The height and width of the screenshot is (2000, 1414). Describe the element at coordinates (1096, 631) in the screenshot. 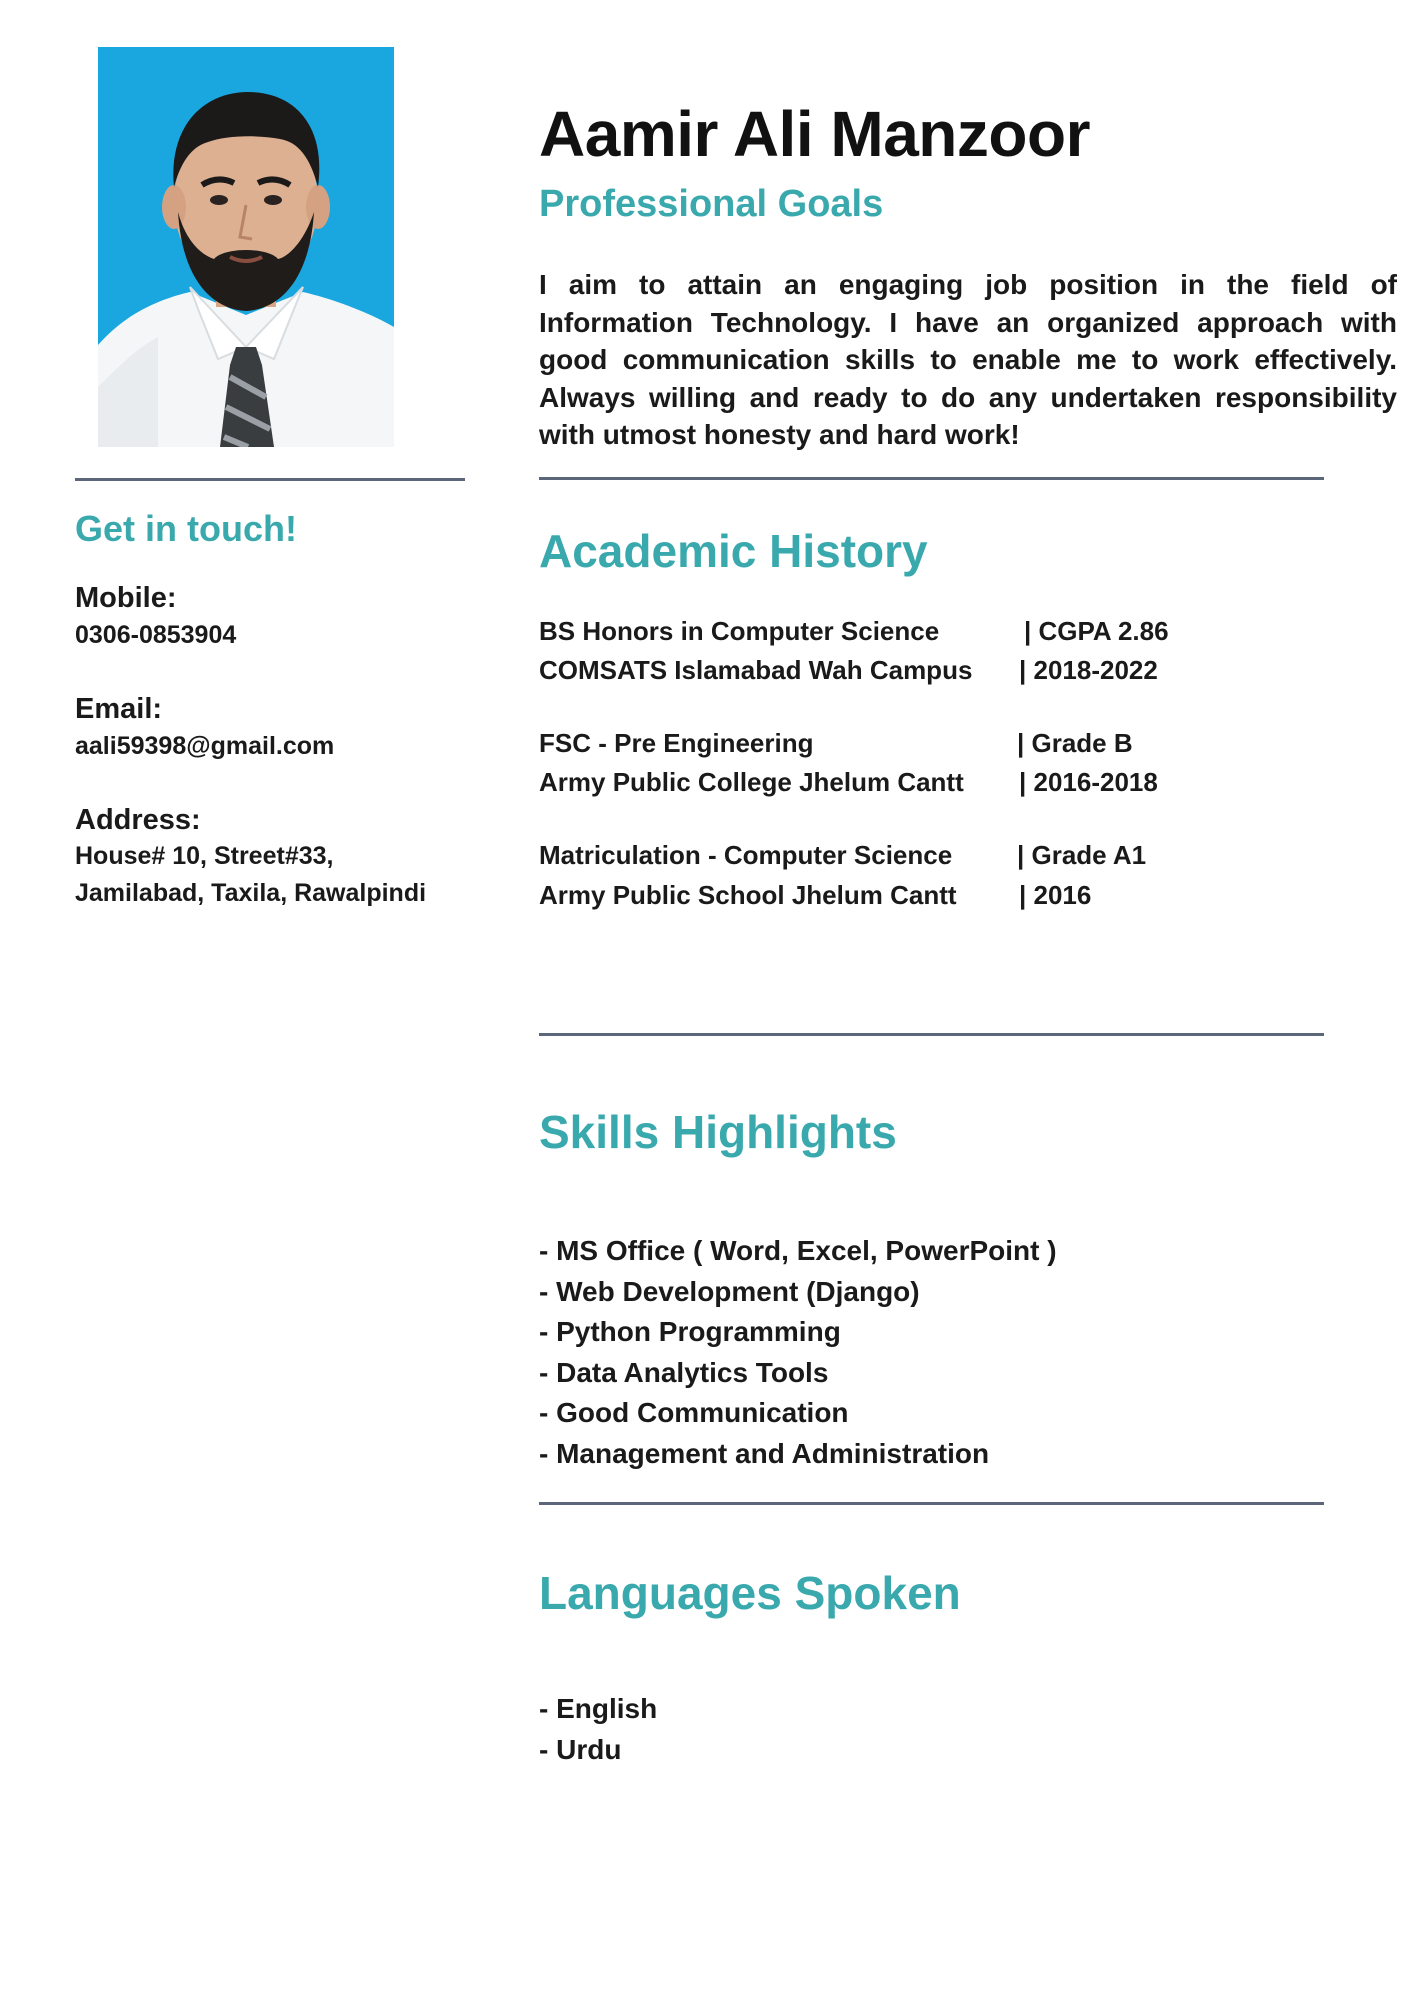

I see `academic-grade: | CGPA 2.86` at that location.